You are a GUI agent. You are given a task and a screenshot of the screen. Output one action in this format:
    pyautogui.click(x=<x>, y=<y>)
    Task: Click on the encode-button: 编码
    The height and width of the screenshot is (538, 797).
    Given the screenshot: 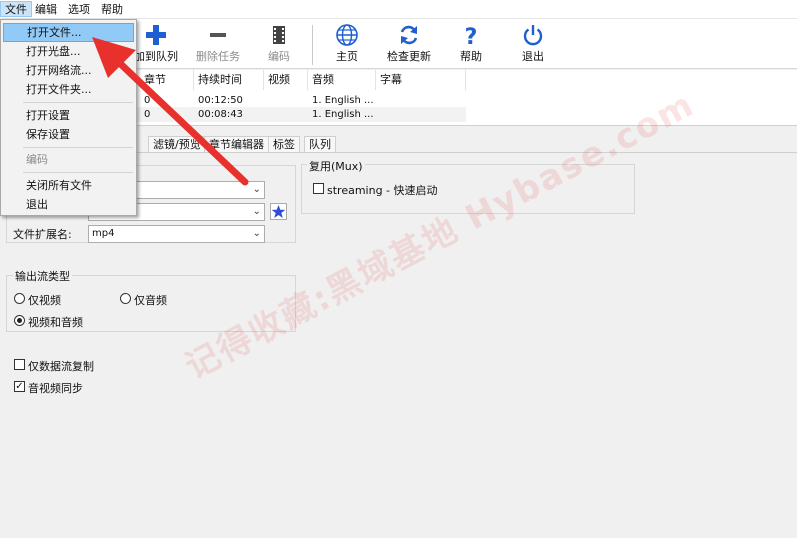 What is the action you would take?
    pyautogui.click(x=279, y=44)
    